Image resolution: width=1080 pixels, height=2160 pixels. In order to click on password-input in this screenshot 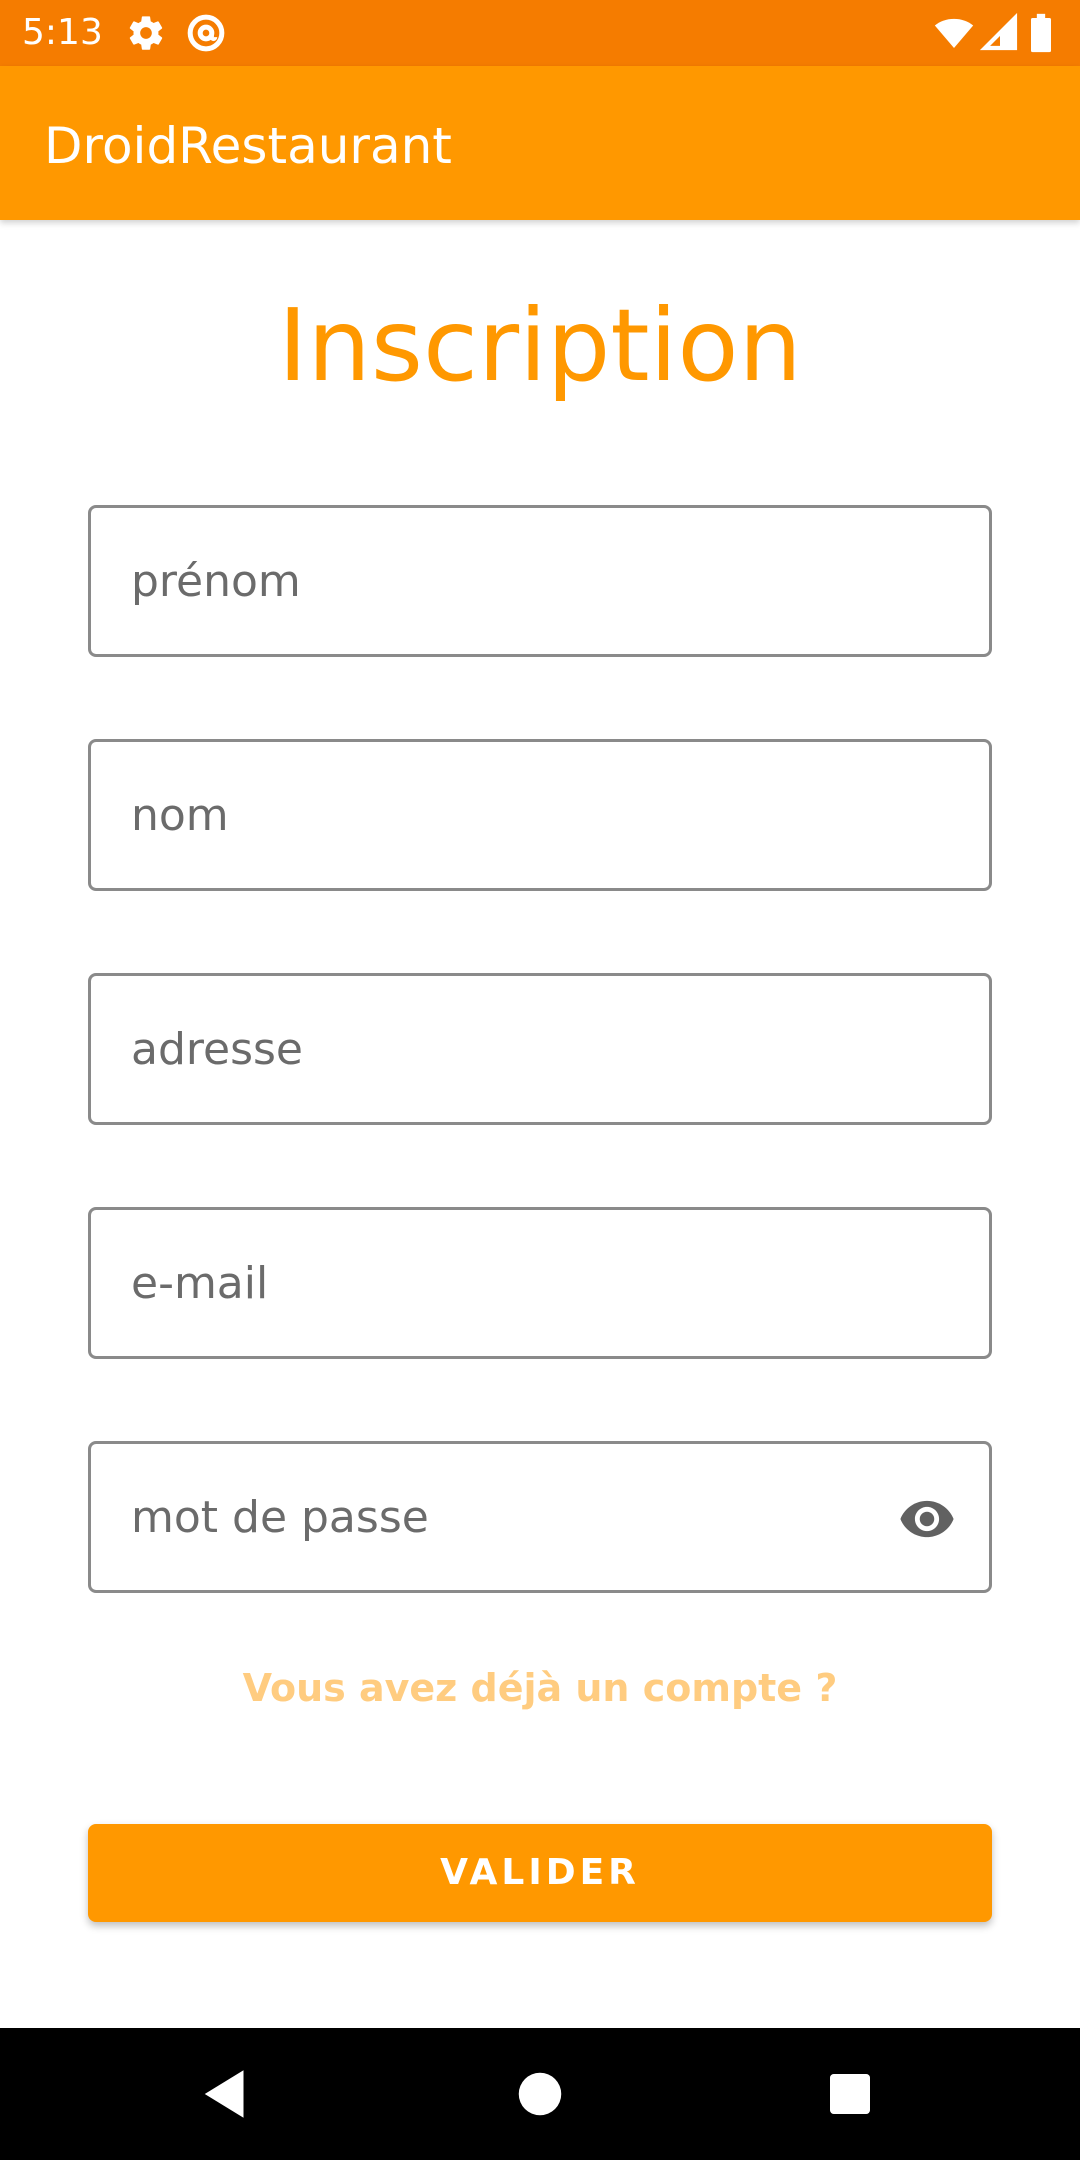, I will do `click(540, 1517)`.